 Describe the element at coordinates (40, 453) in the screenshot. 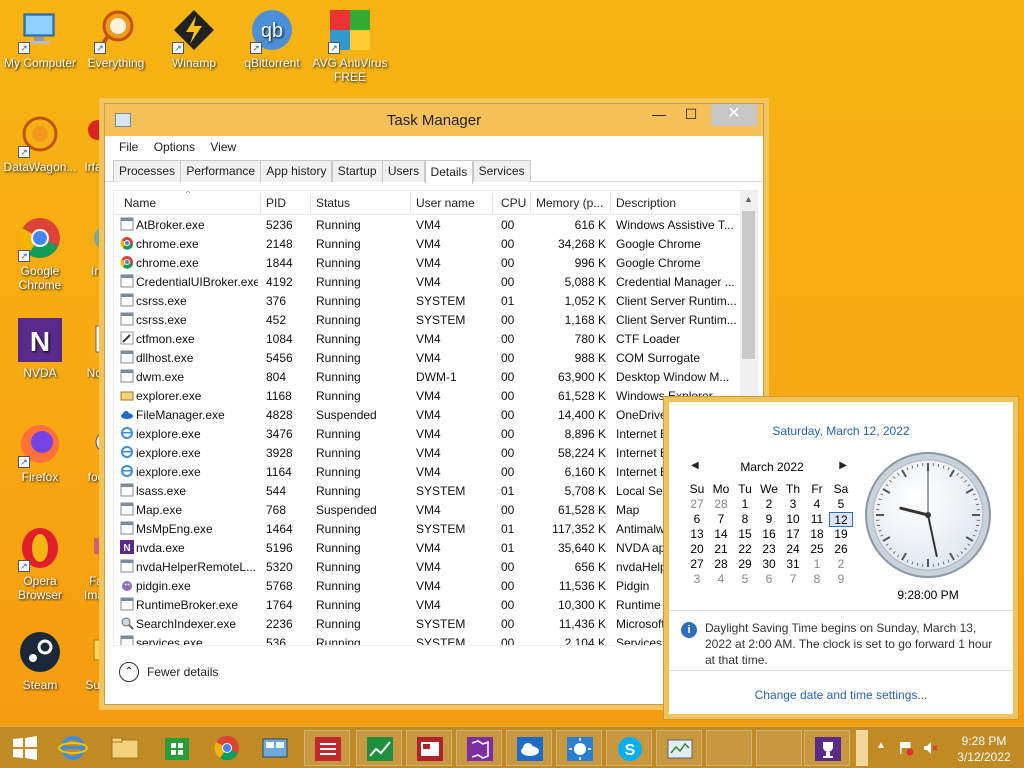

I see `desktop-icon-firefox: ↗ Firefox` at that location.